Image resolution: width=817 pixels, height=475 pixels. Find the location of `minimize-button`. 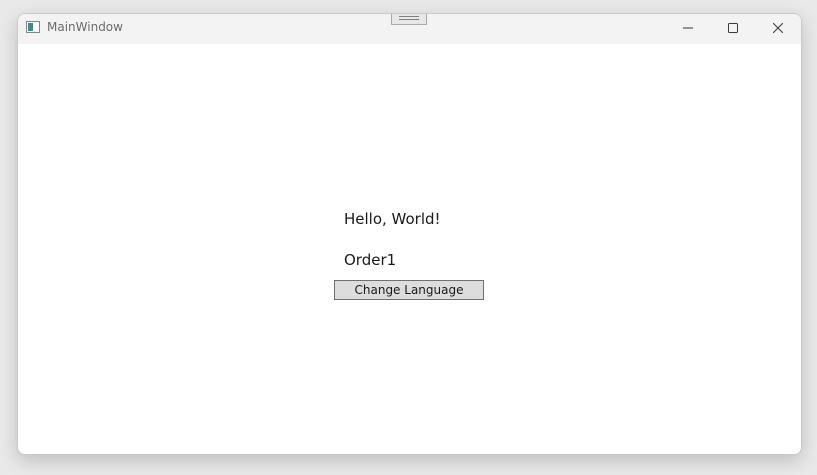

minimize-button is located at coordinates (688, 29).